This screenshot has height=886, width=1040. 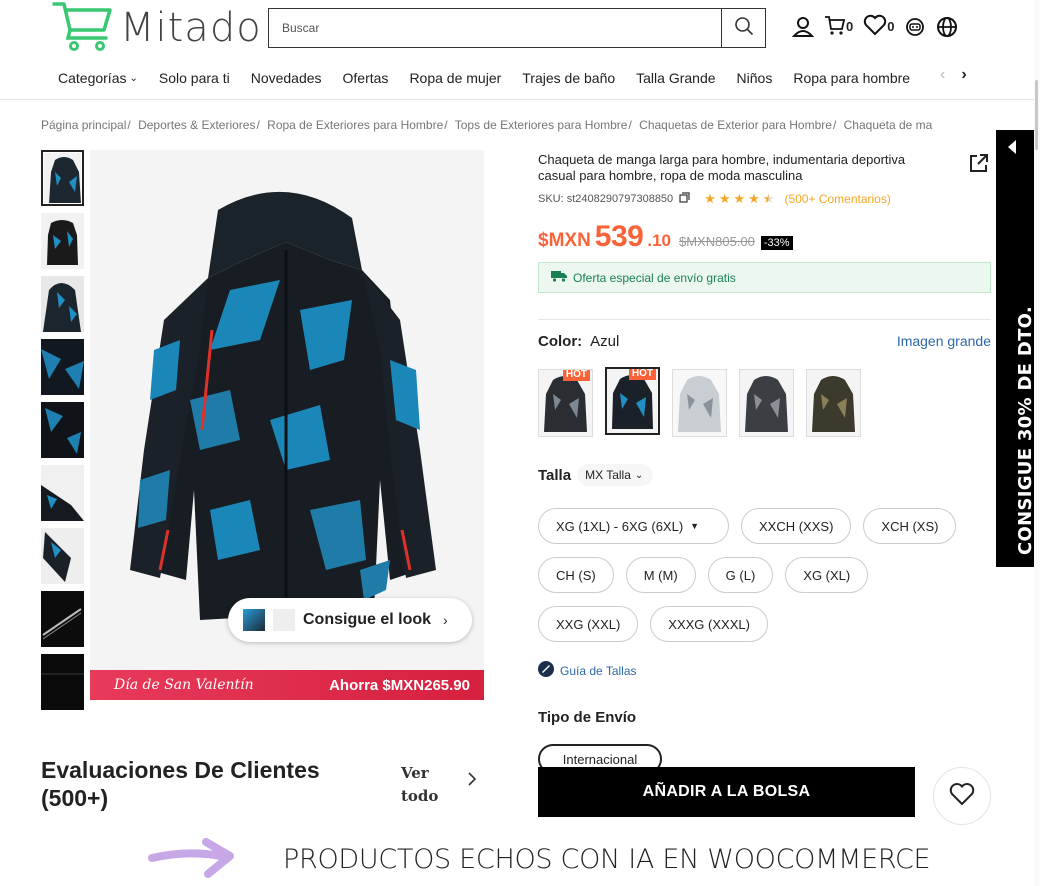 I want to click on nav-item-categorias: Categorías ⌄, so click(x=98, y=78).